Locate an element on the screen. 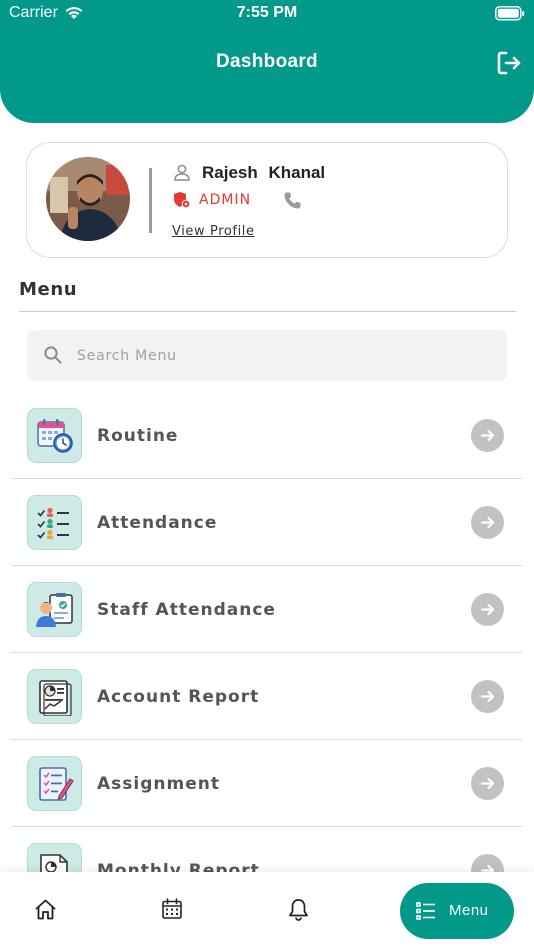 This screenshot has height=950, width=534. menu-item-label: Assignment is located at coordinates (158, 784).